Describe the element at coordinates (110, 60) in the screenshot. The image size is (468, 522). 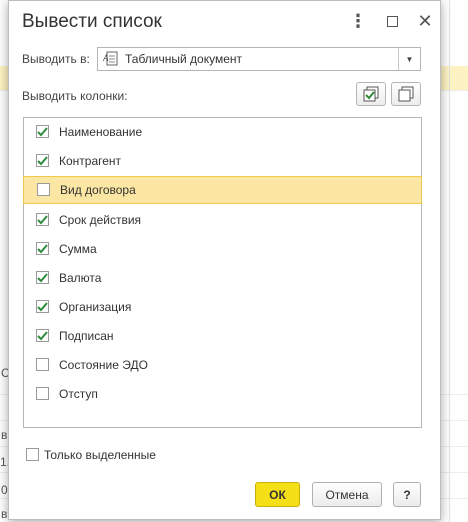
I see `spreadsheet-doc-icon: A` at that location.